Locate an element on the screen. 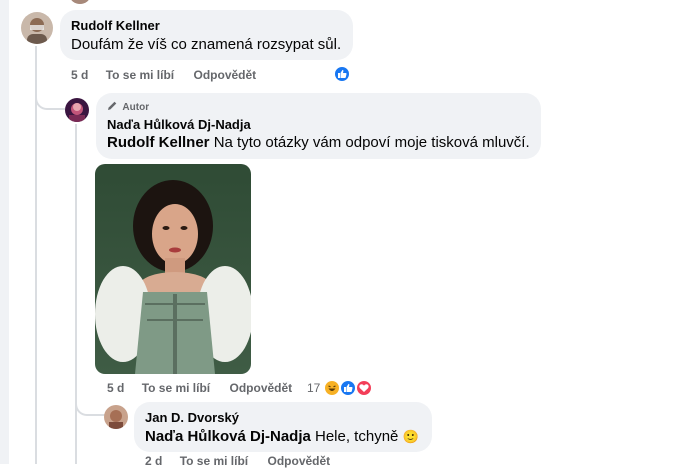  comment-text-line: Naďa Hůlková Dj-Nadja Hele, tchyně 🙂 is located at coordinates (282, 436).